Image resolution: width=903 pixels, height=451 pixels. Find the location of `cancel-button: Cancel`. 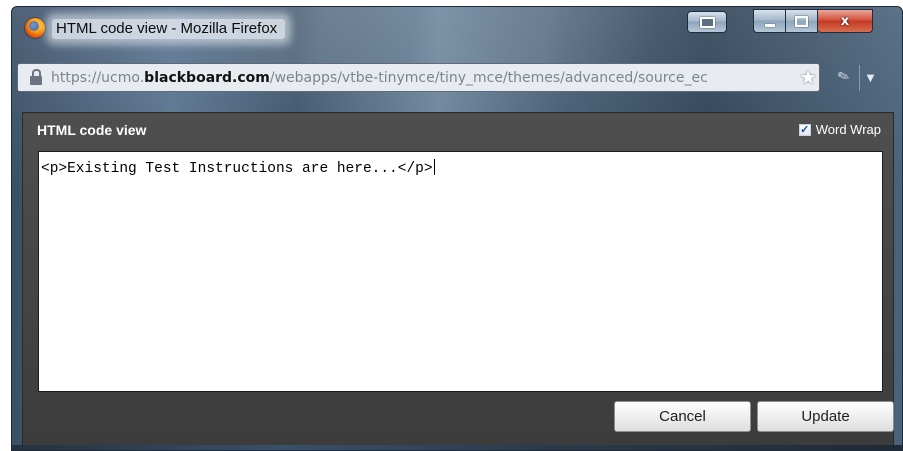

cancel-button: Cancel is located at coordinates (682, 416).